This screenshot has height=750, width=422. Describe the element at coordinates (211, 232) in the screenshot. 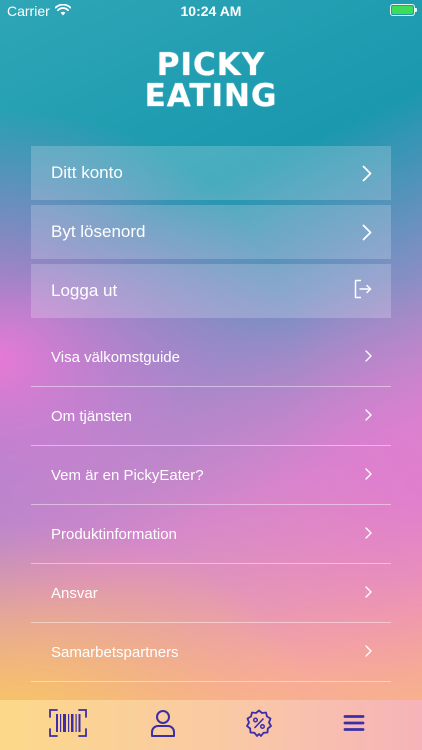

I see `menu-item-change-password: Byt lösenord` at that location.